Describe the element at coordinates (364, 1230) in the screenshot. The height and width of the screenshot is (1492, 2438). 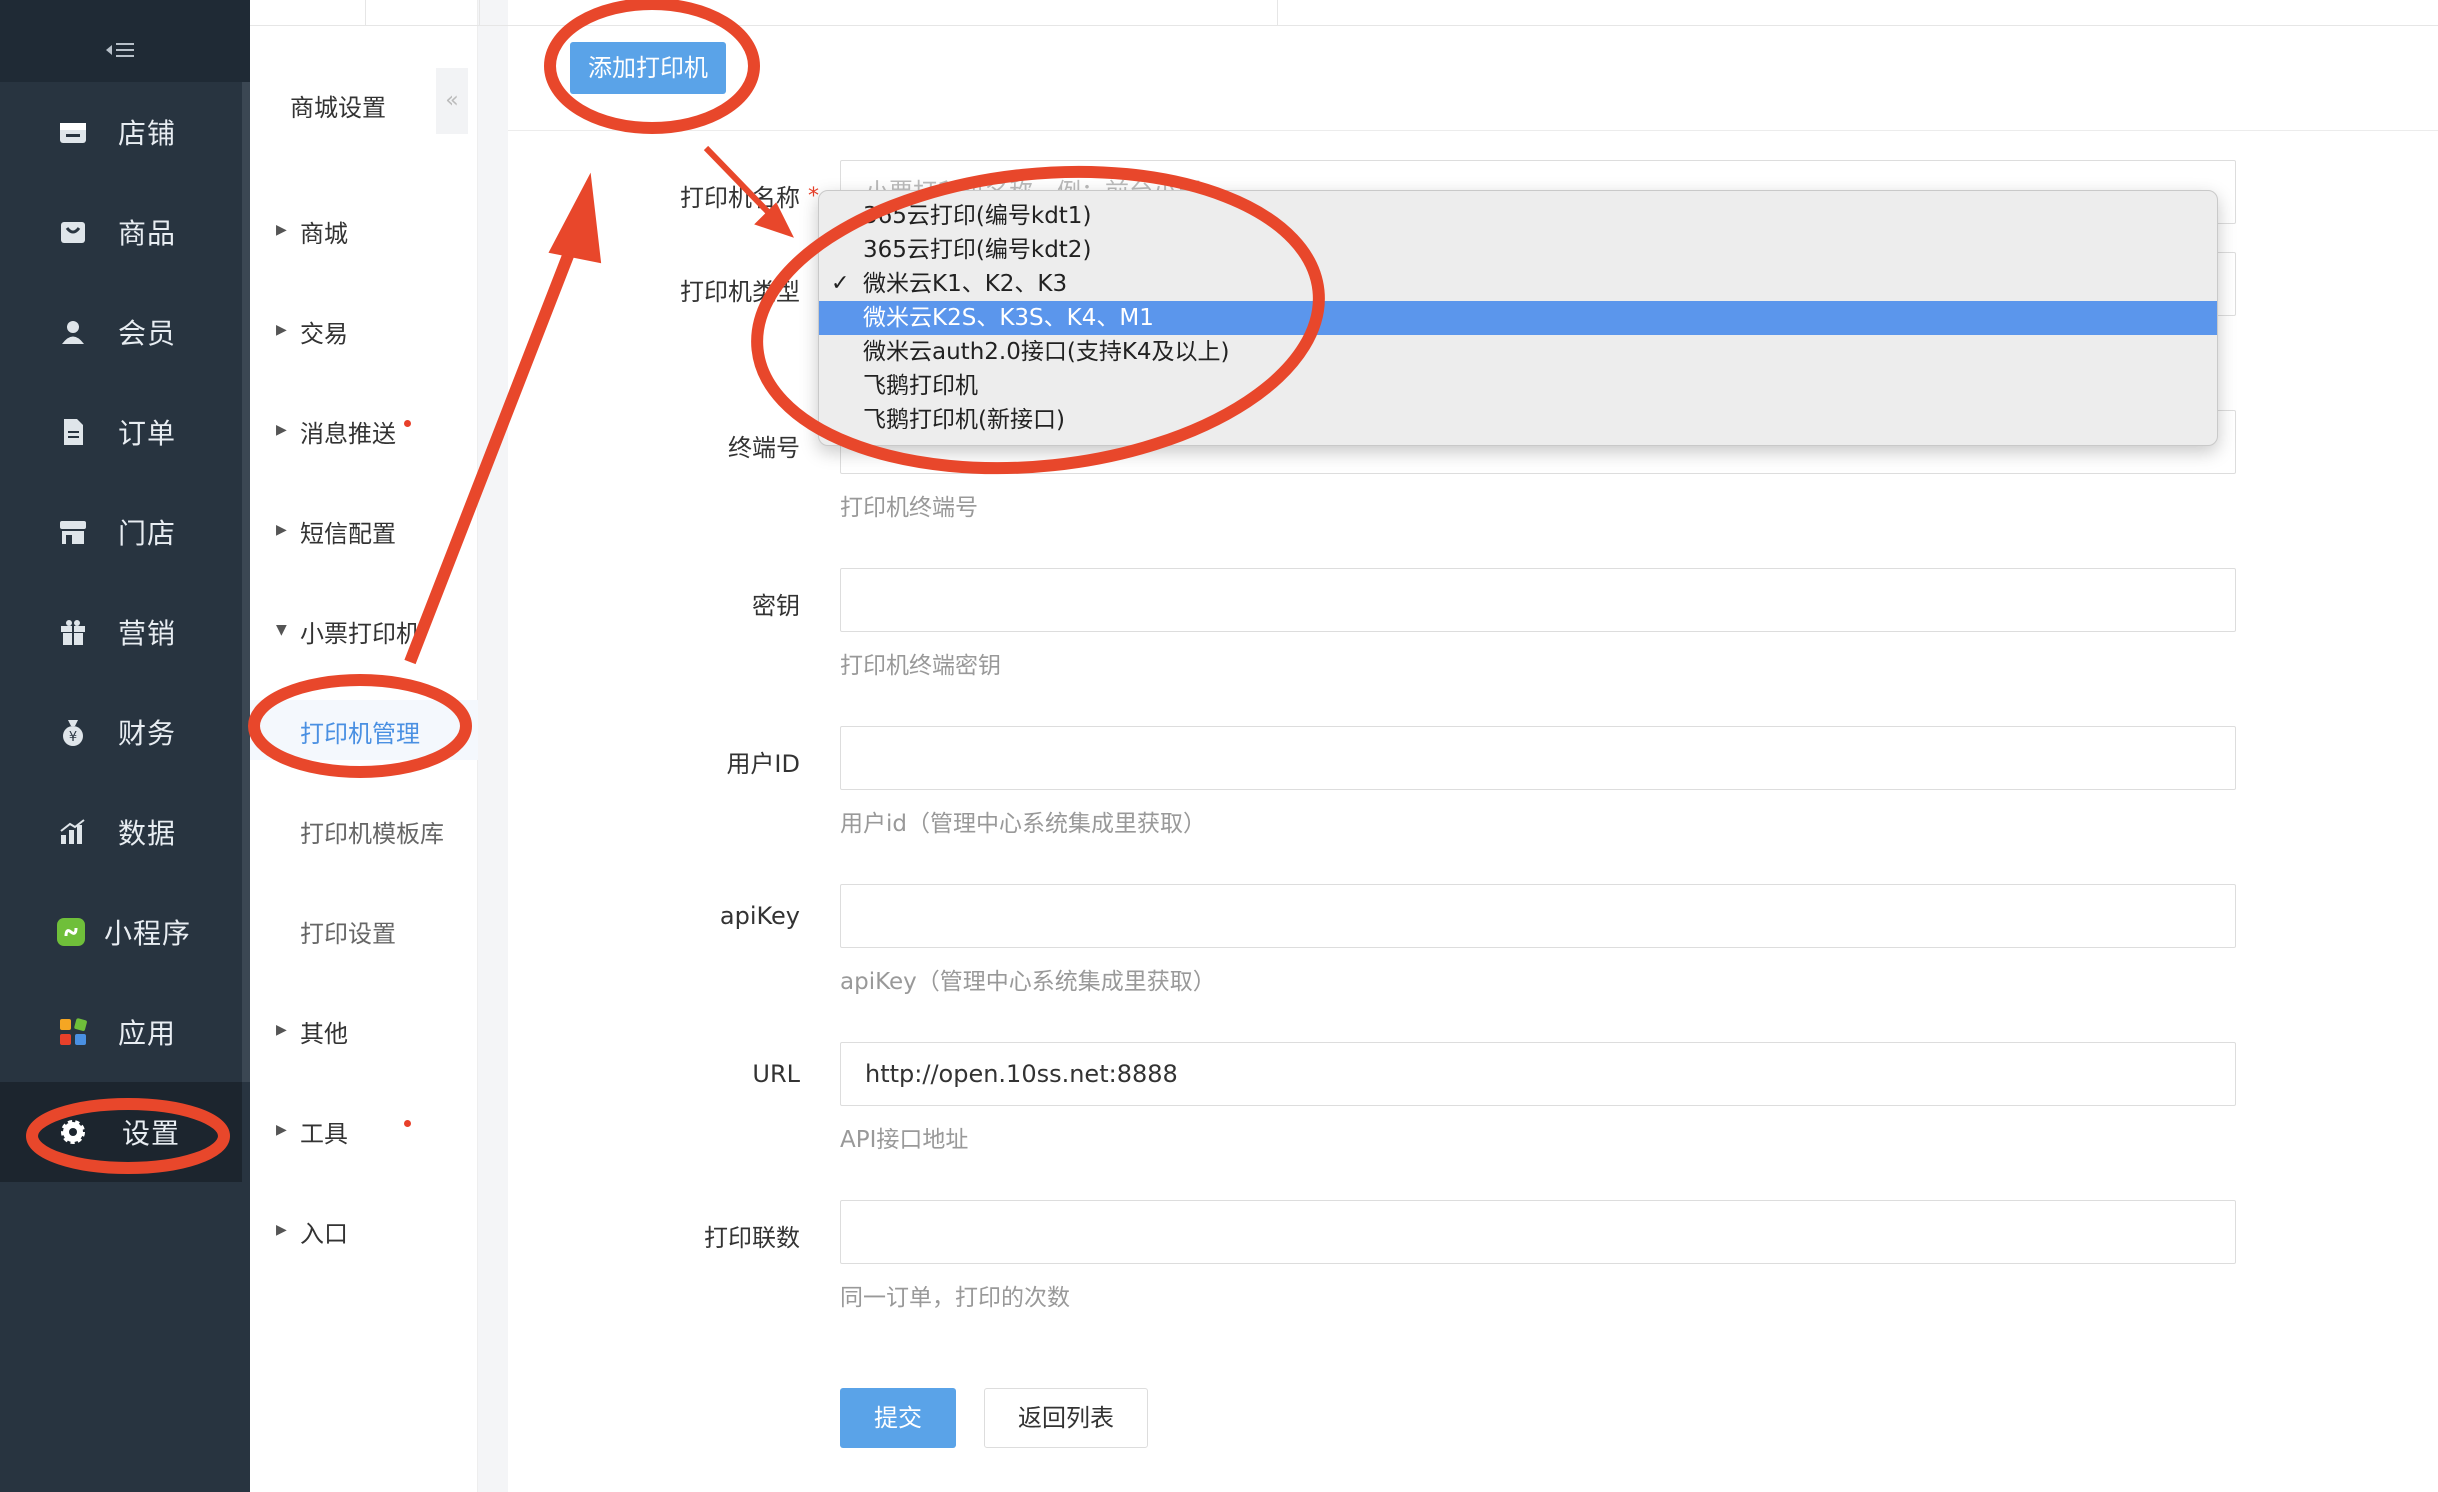
I see `submenu-item-entry: ▶ 入口` at that location.